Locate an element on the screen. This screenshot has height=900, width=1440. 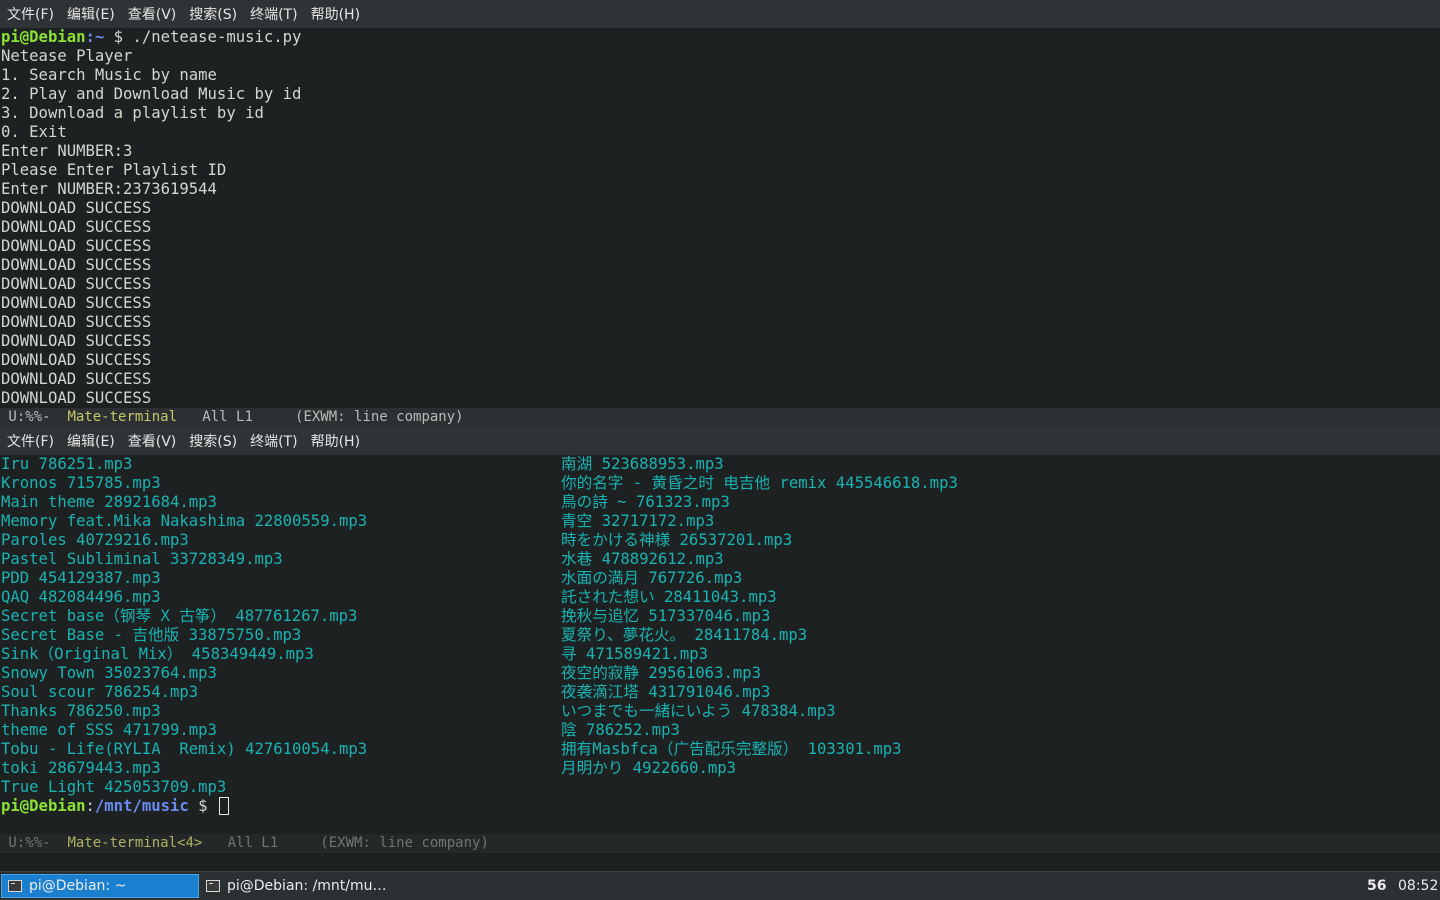
file-entry: 你的名字 - 黄昏之时 电吉他 remix 445546618.mp3 is located at coordinates (759, 483).